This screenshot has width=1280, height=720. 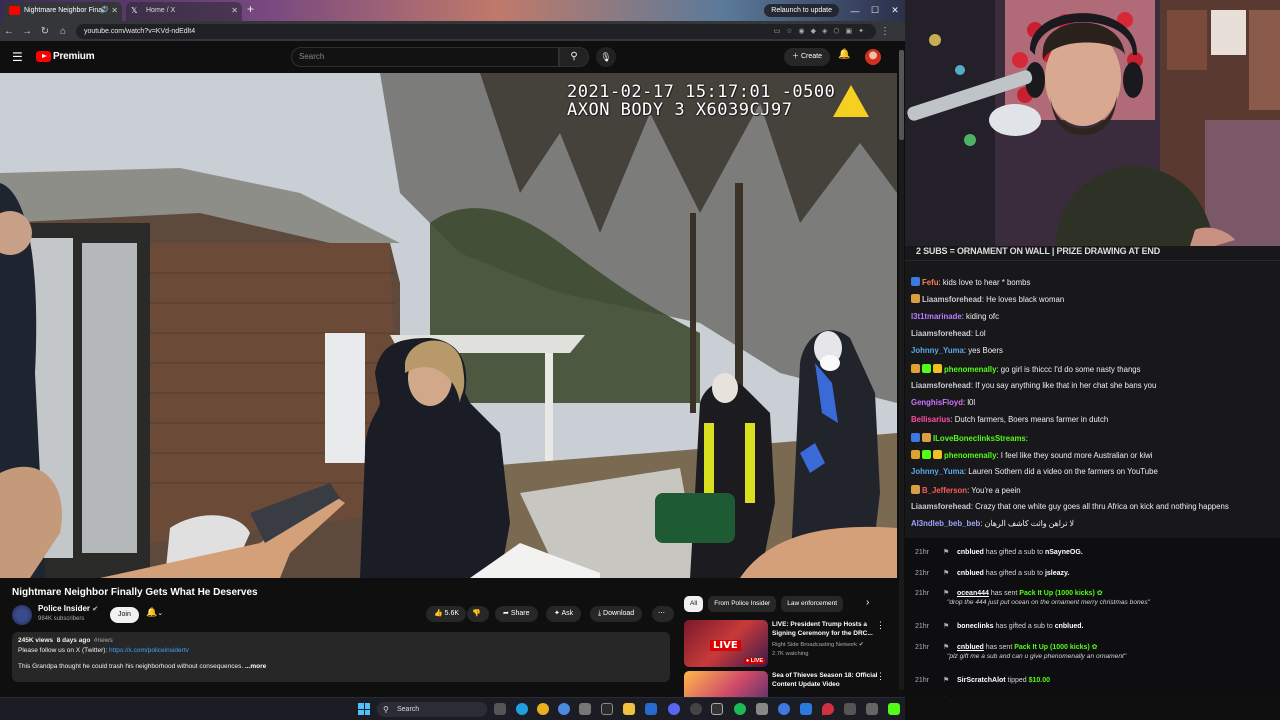 I want to click on chevron-down-icon: ⌄, so click(x=160, y=613).